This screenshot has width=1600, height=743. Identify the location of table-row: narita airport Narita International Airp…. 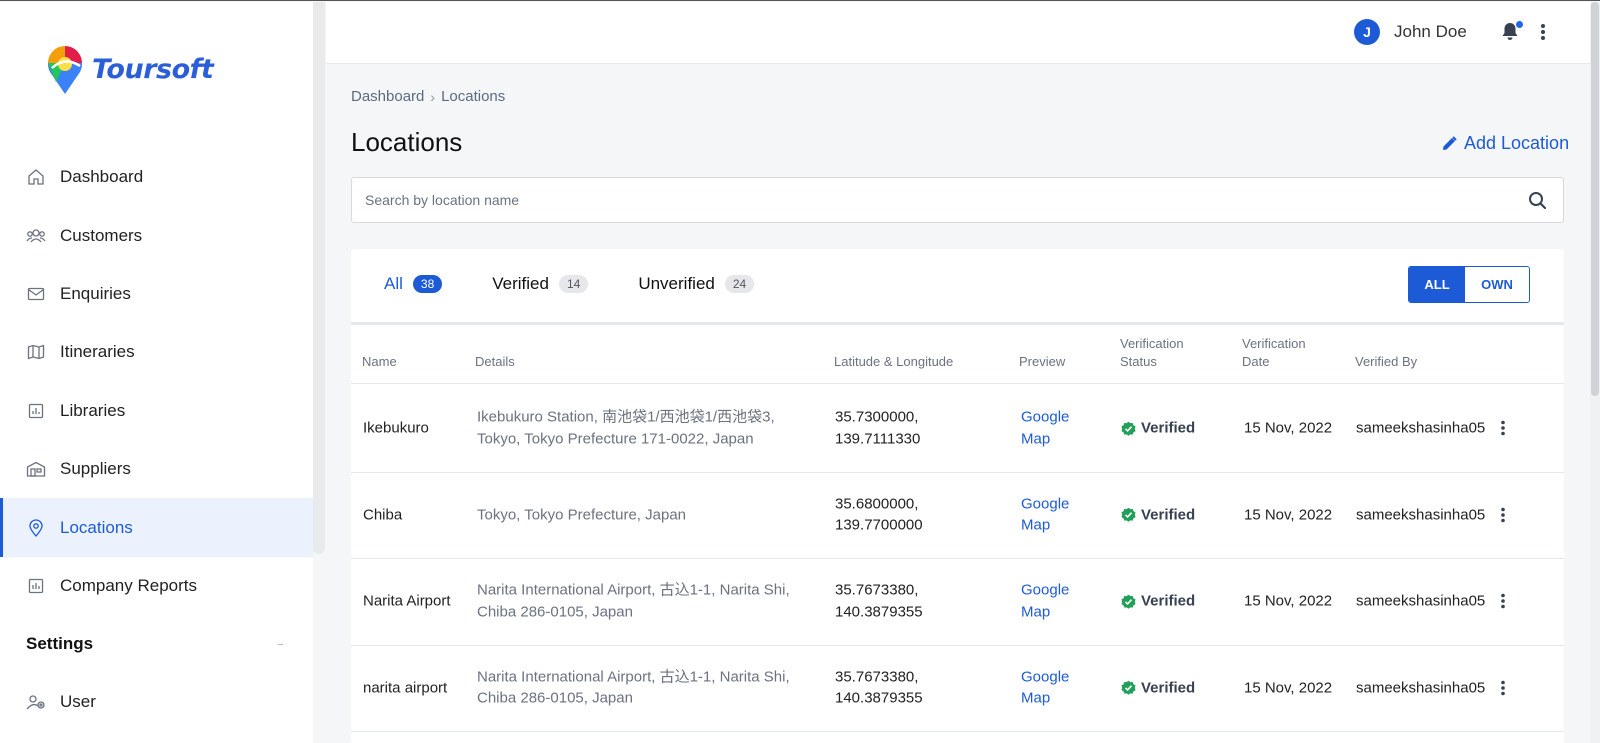
(957, 688).